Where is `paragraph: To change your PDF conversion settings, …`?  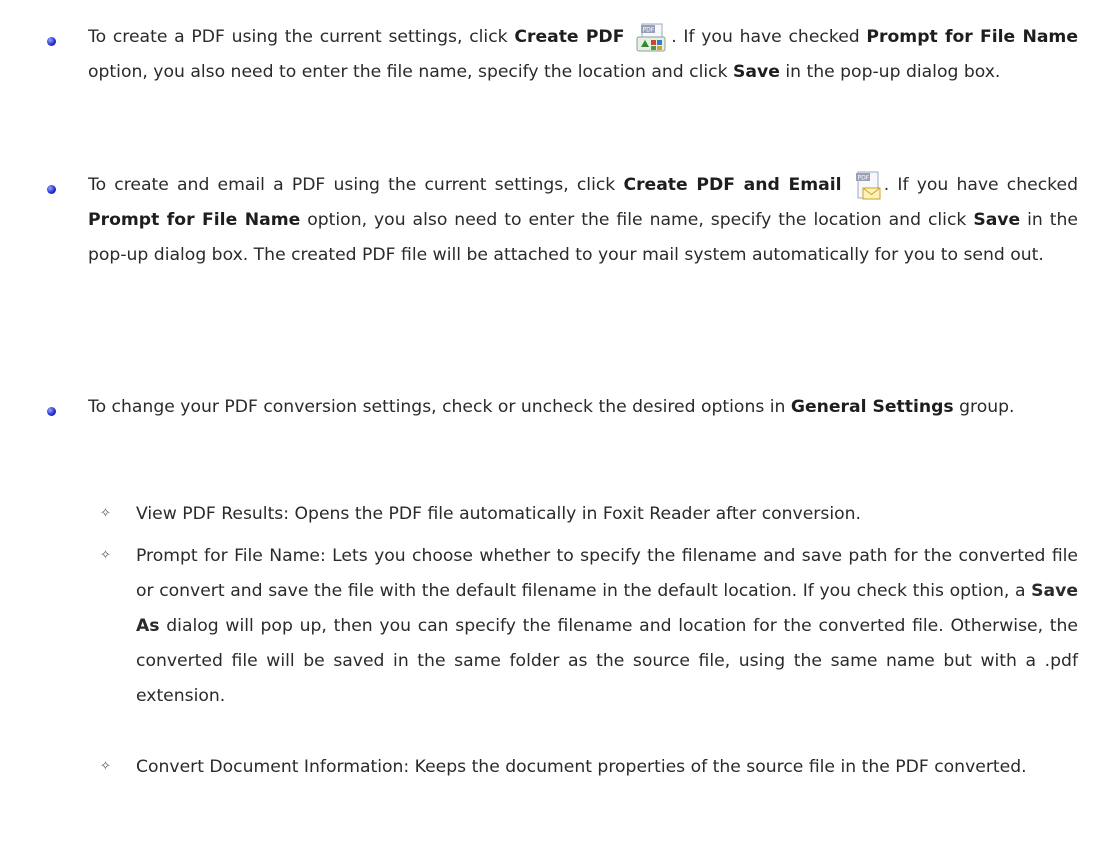 paragraph: To change your PDF conversion settings, … is located at coordinates (583, 407).